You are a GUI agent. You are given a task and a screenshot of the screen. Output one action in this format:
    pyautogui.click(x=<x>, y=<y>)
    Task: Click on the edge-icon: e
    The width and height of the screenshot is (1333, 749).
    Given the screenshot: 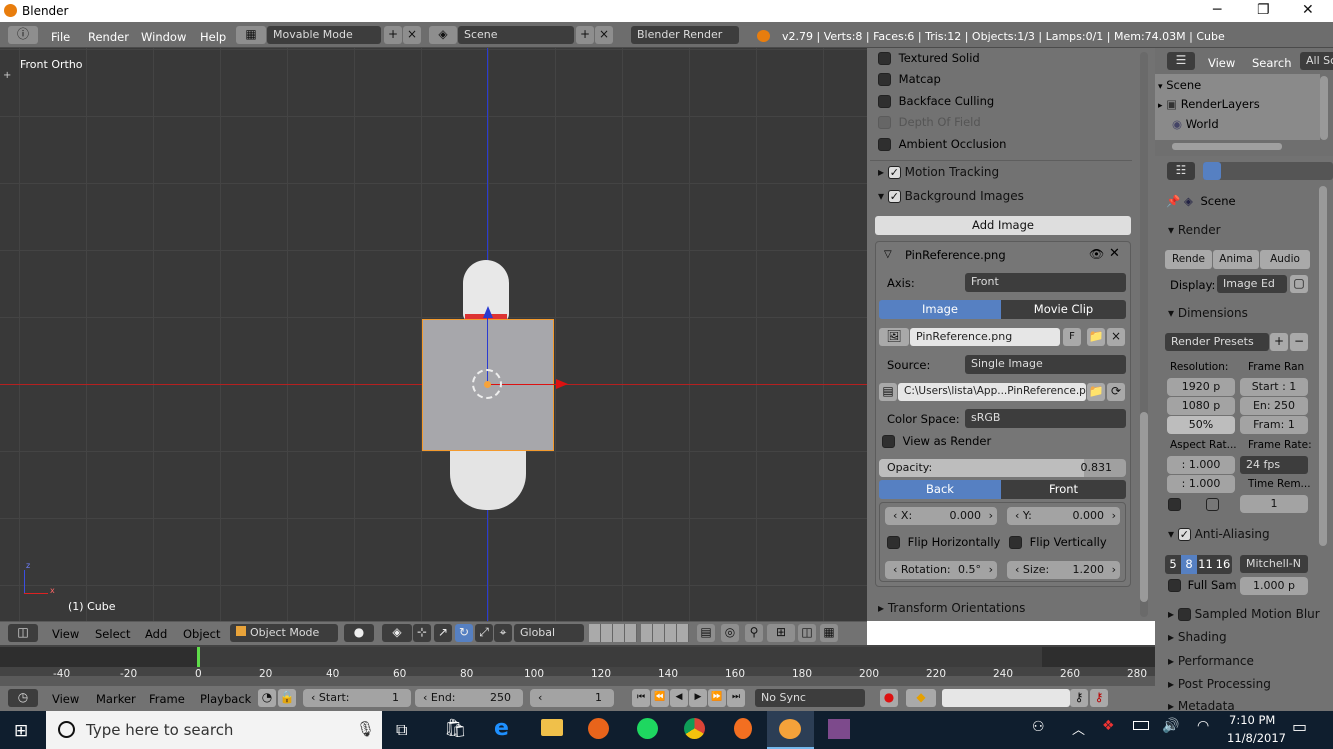 What is the action you would take?
    pyautogui.click(x=501, y=728)
    